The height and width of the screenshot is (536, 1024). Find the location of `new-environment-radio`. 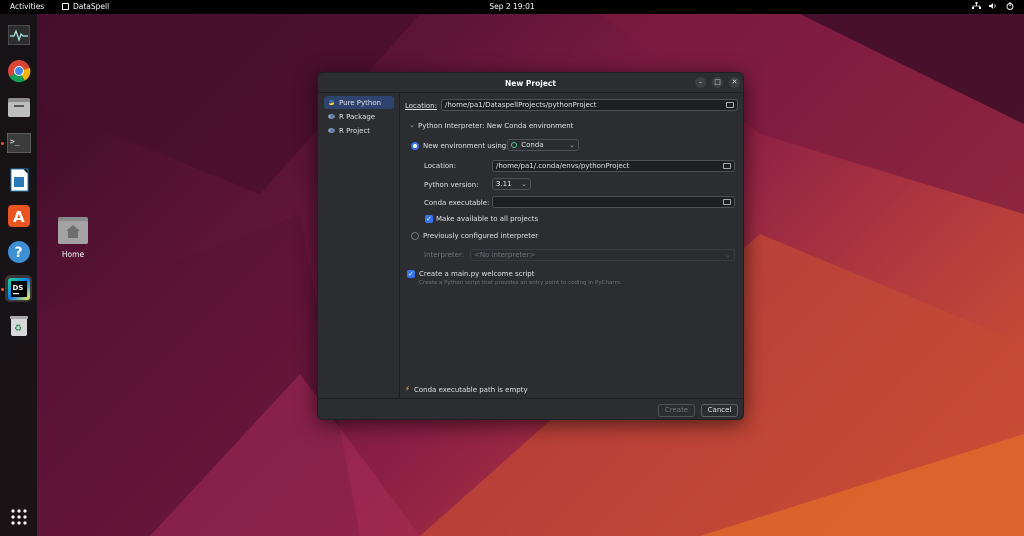

new-environment-radio is located at coordinates (415, 146).